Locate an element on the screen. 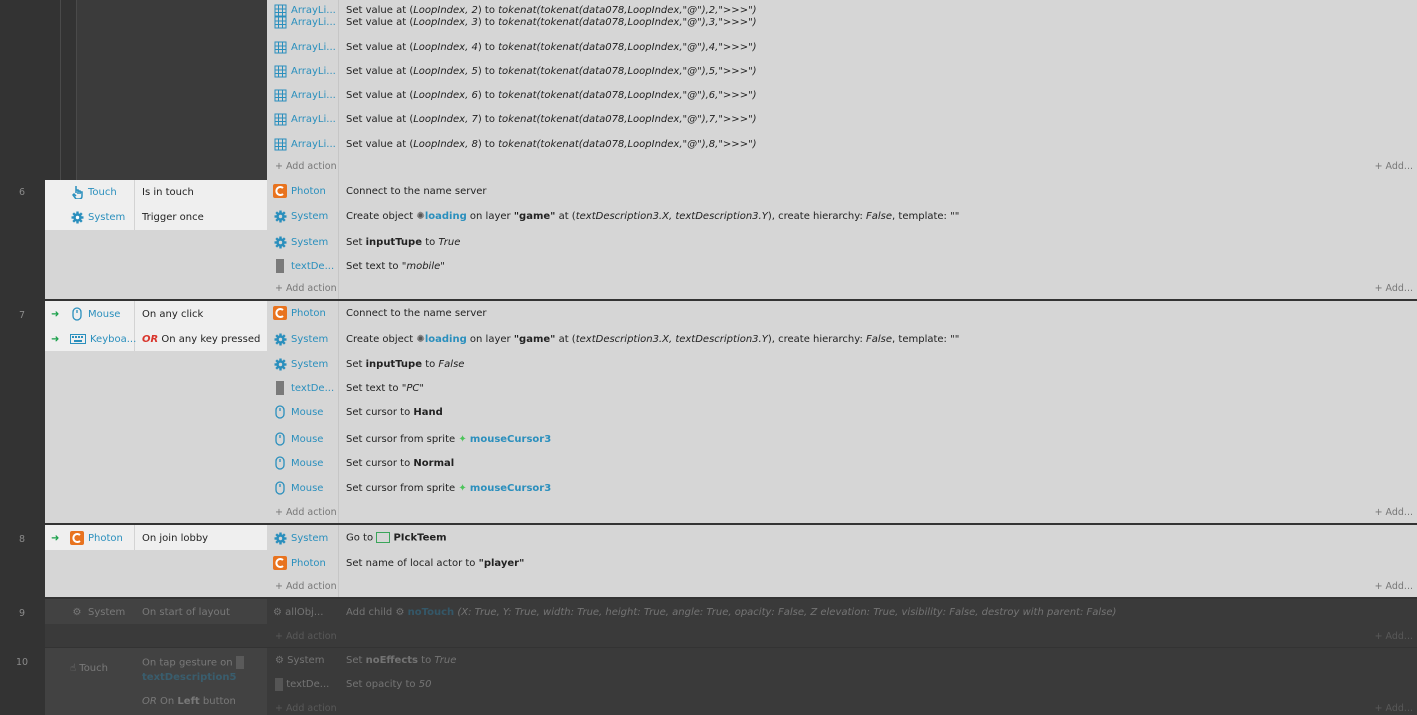 This screenshot has height=715, width=1417. child-icon: ⚙ is located at coordinates (400, 612).